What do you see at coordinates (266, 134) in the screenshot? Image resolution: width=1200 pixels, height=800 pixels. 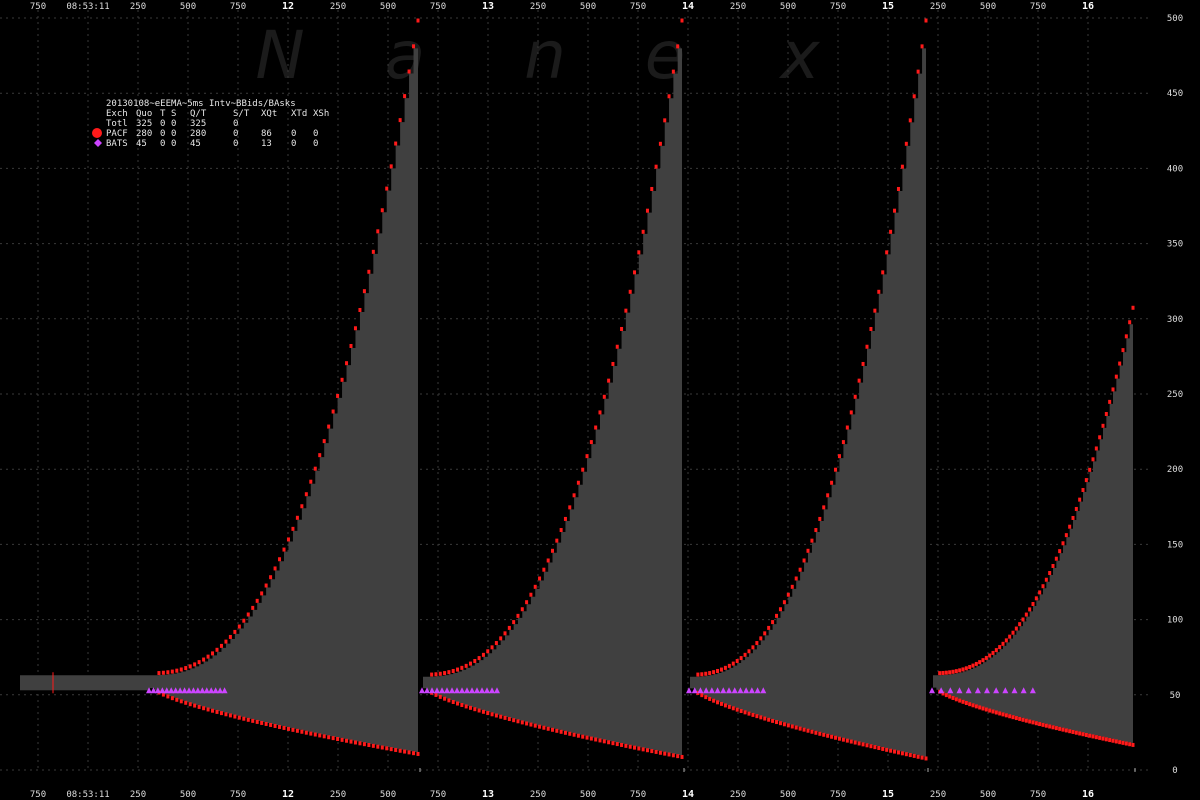 I see `legend-cell: 86` at bounding box center [266, 134].